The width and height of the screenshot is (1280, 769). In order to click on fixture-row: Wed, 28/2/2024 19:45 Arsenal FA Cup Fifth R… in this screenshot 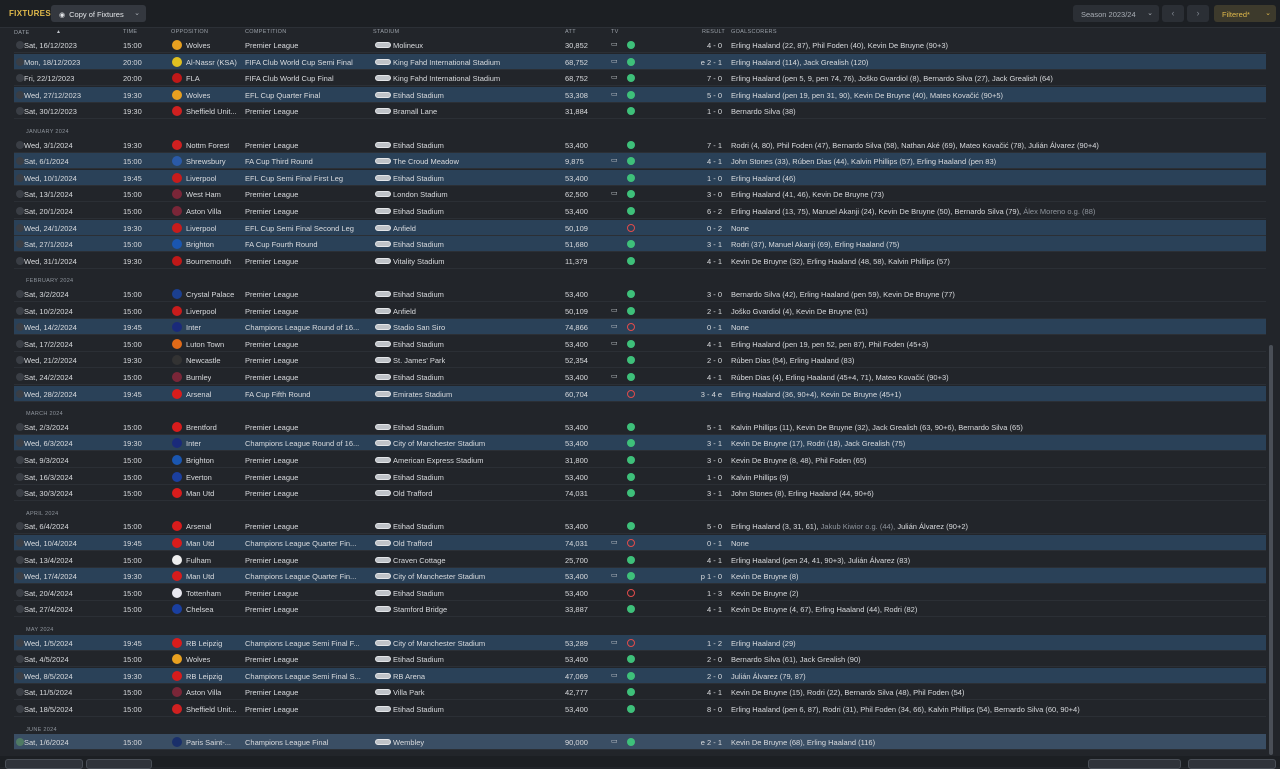, I will do `click(640, 393)`.